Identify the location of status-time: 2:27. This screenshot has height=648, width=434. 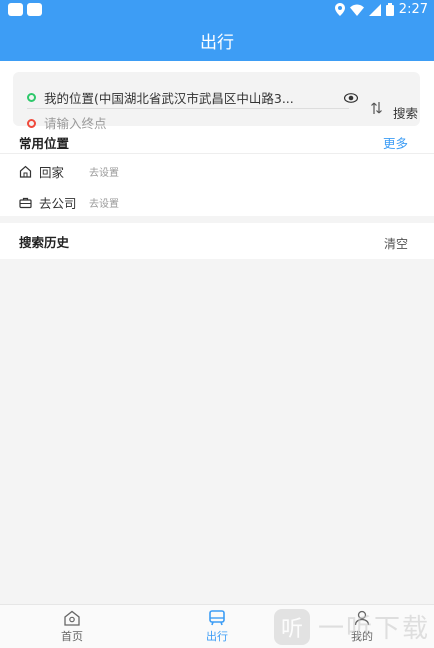
(413, 9).